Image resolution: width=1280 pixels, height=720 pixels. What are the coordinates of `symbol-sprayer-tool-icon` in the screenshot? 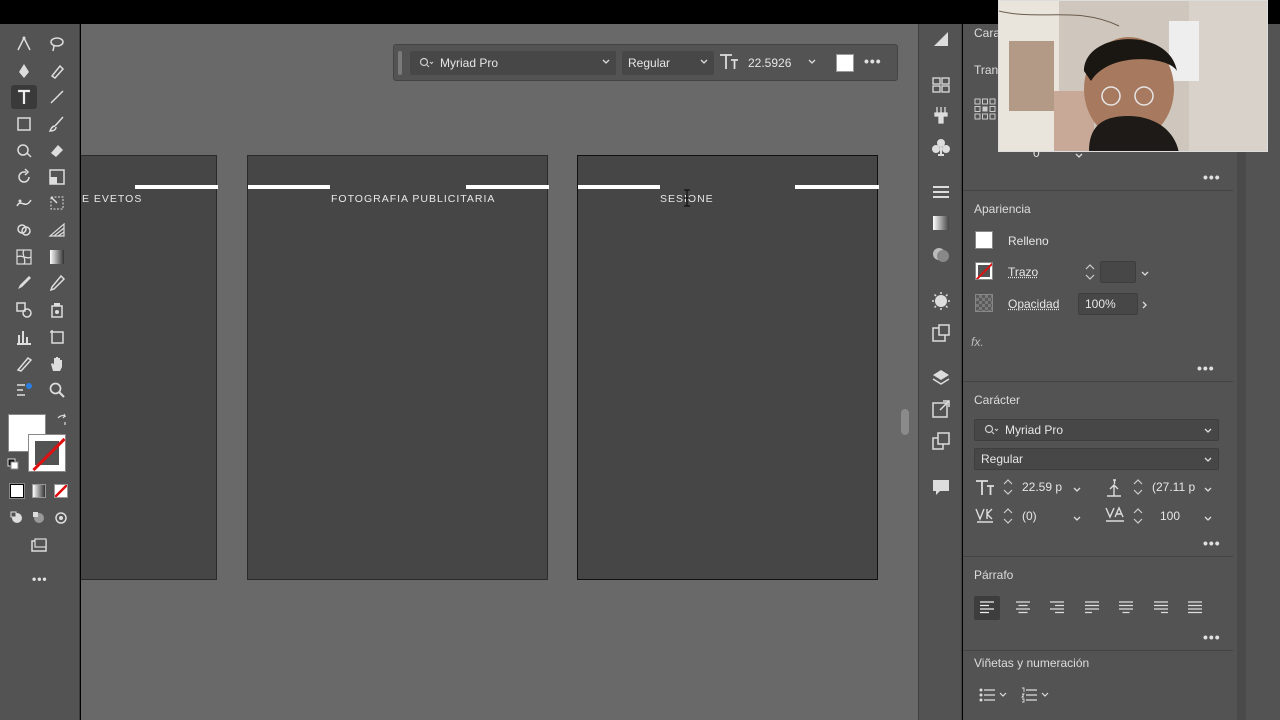 It's located at (57, 310).